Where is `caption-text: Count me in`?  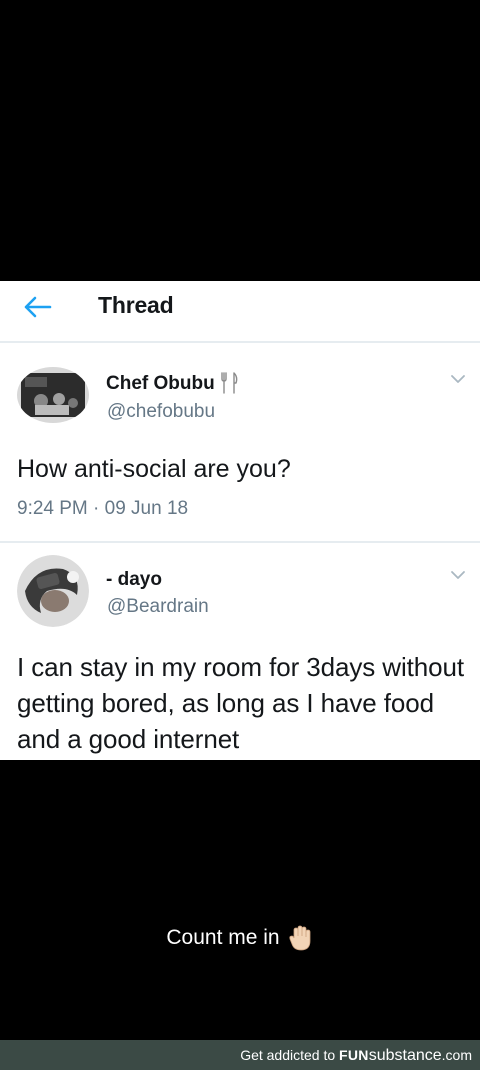
caption-text: Count me in is located at coordinates (223, 937).